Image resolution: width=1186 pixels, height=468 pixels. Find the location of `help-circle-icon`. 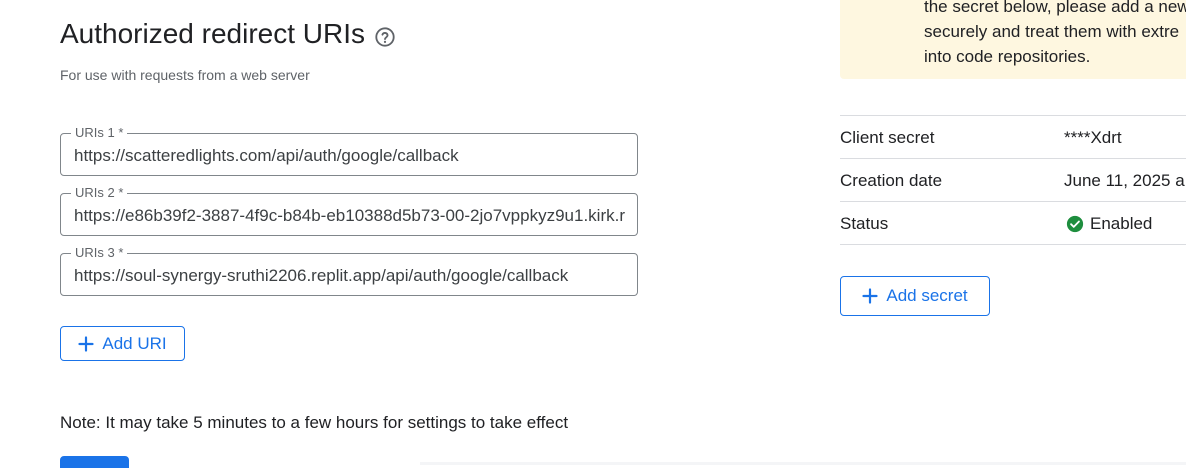

help-circle-icon is located at coordinates (385, 37).